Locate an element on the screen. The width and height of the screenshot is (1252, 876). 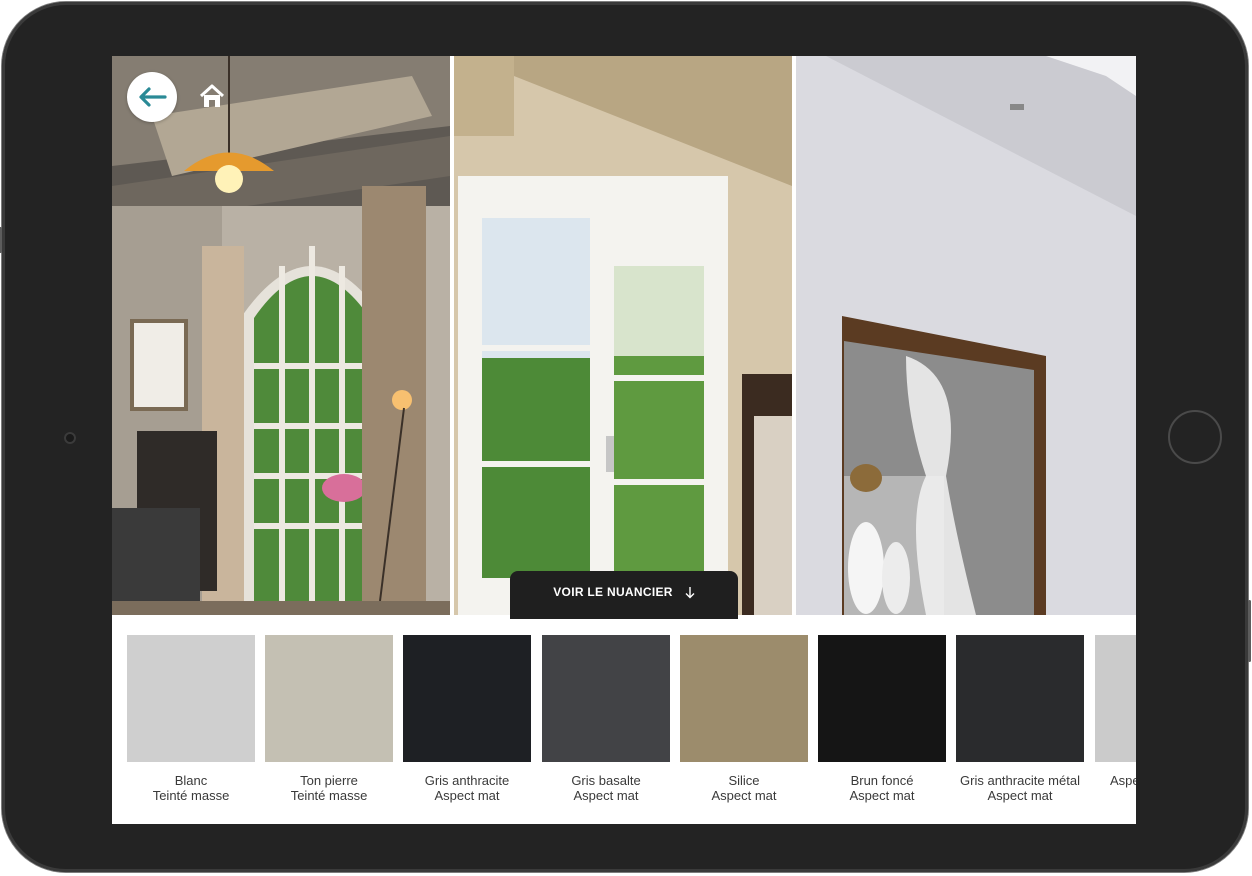
voir-le-nuancier-label: VOIR LE NUANCIER is located at coordinates (613, 592).